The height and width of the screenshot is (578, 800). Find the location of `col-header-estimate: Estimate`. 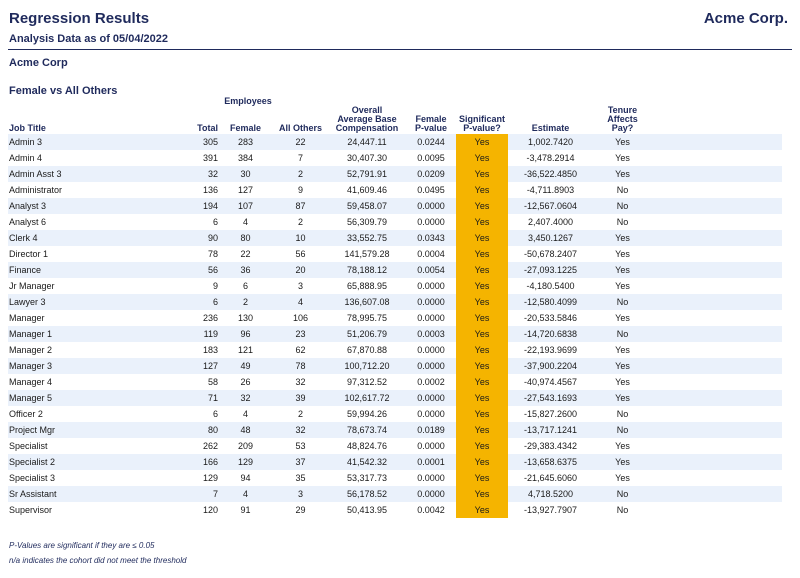

col-header-estimate: Estimate is located at coordinates (550, 128).